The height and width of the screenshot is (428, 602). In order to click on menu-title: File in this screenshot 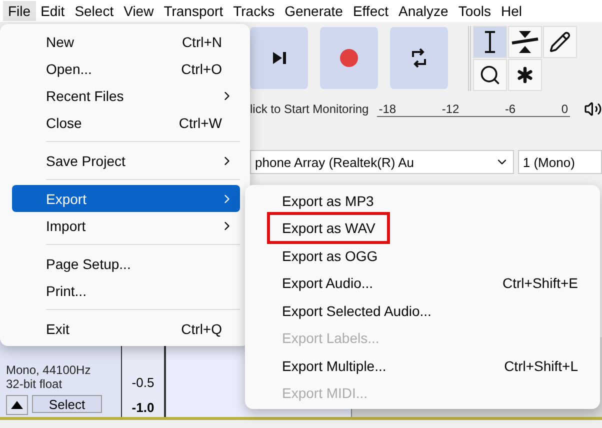, I will do `click(19, 11)`.